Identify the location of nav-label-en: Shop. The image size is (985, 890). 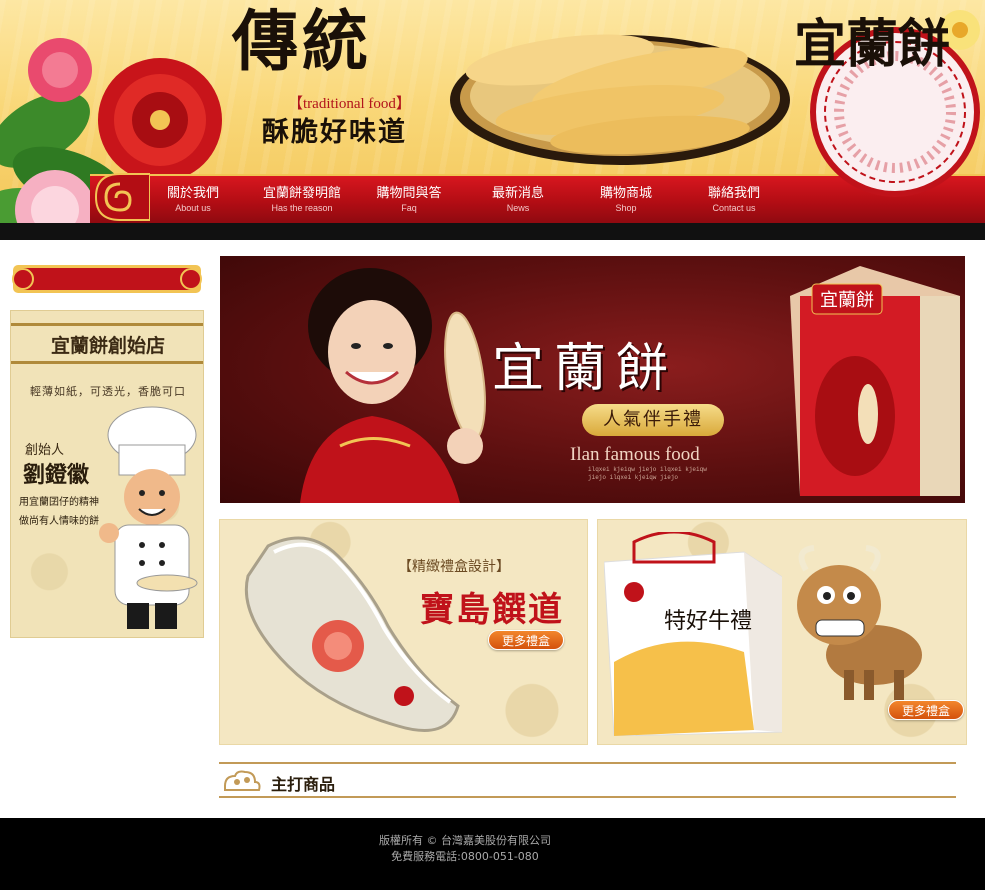
(626, 208).